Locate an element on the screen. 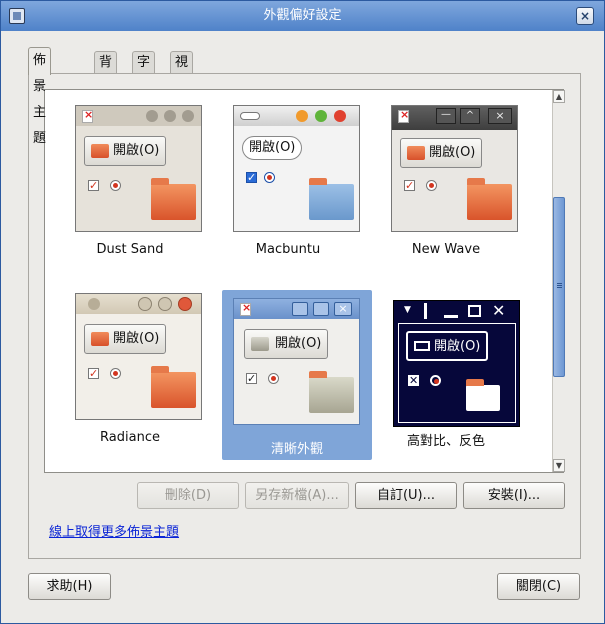 This screenshot has height=624, width=605. get-more-themes-link: 線上取得更多佈景主題 is located at coordinates (114, 530).